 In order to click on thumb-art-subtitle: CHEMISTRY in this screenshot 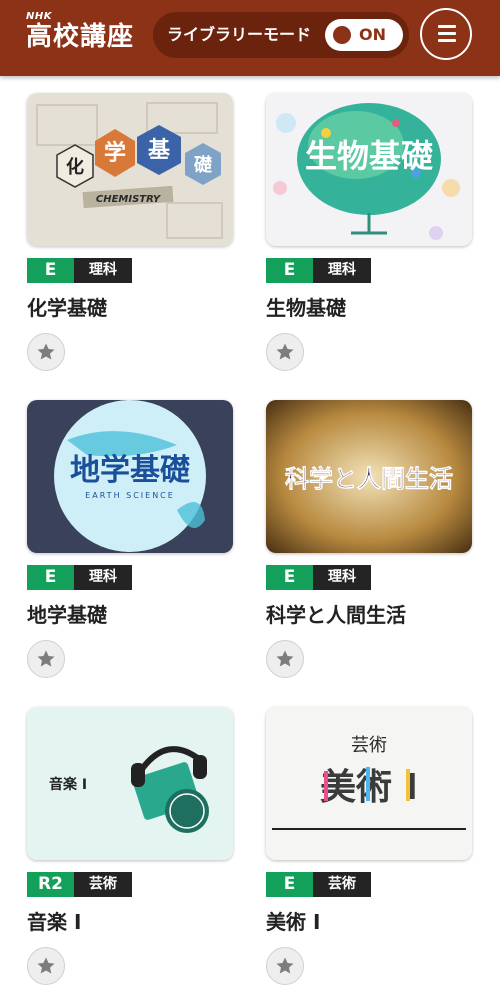, I will do `click(129, 199)`.